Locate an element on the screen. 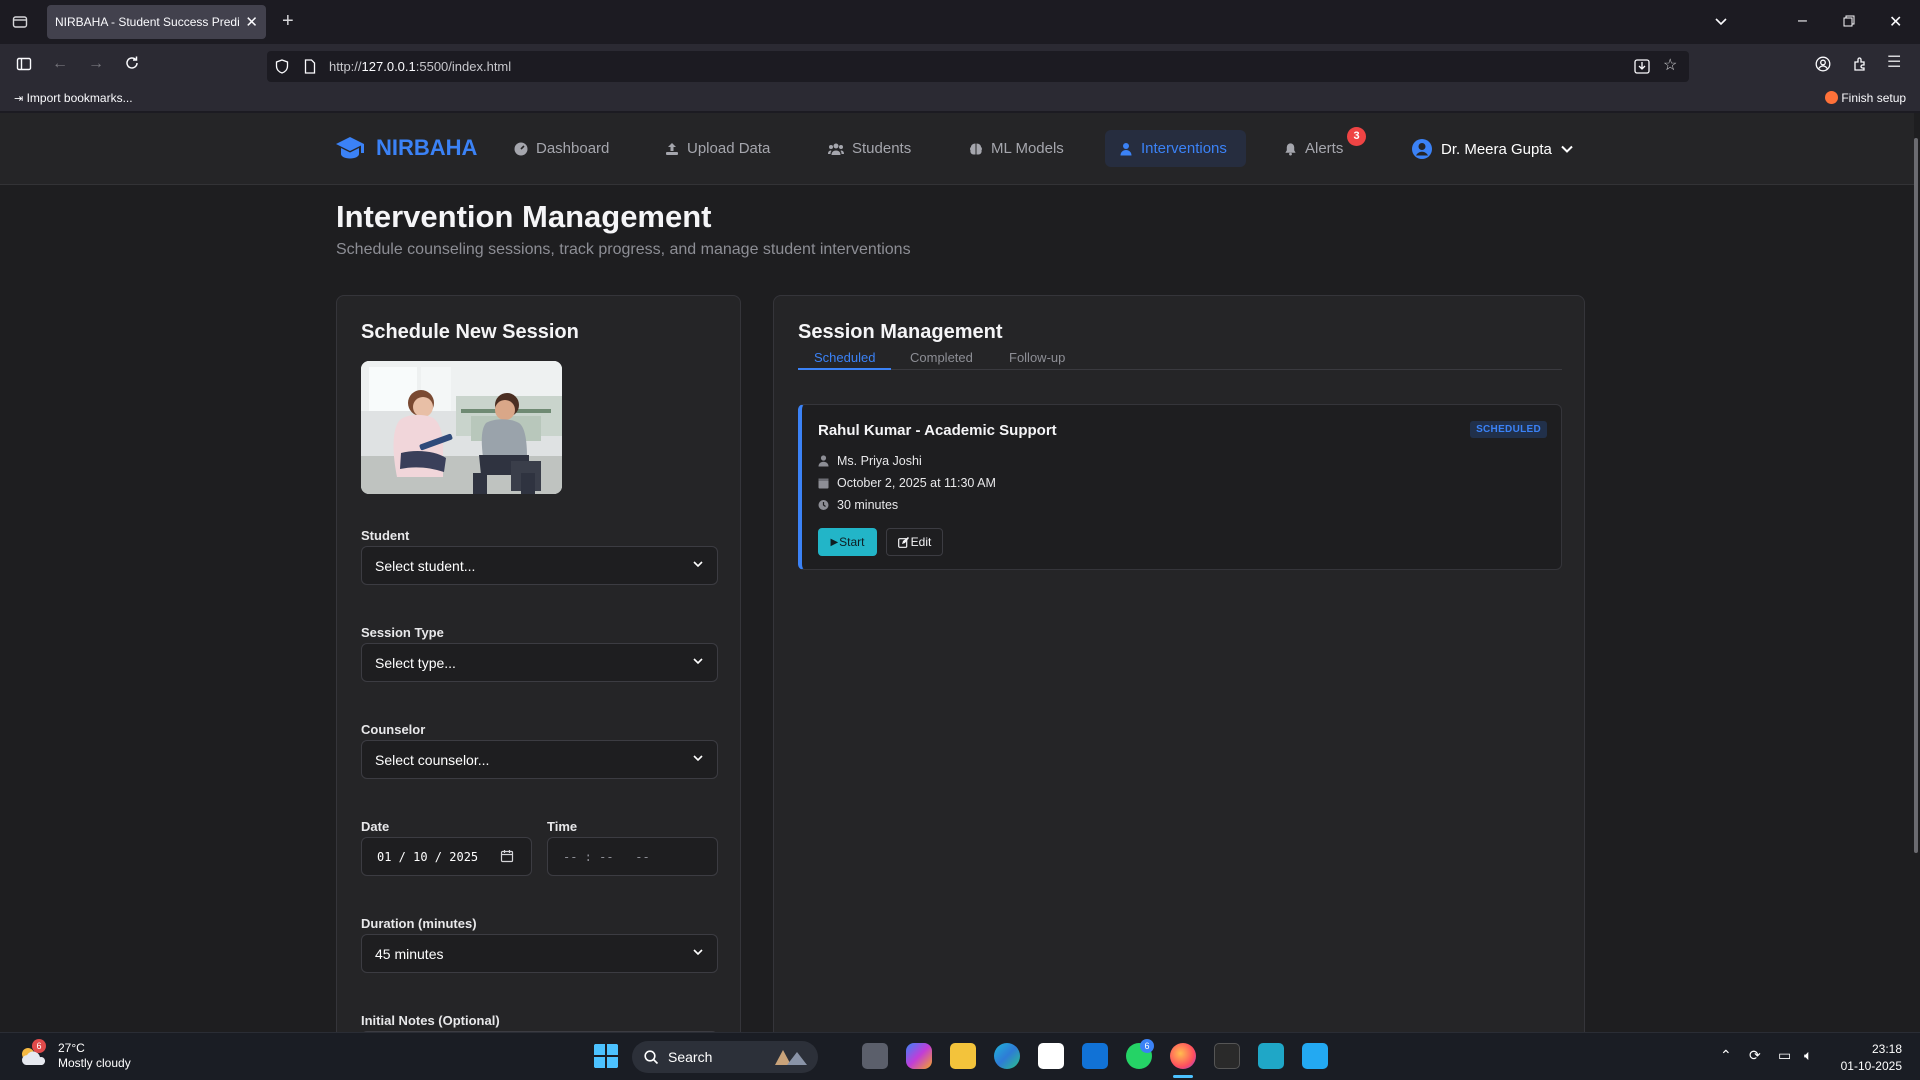  start-session-button: ▶ Start is located at coordinates (847, 542).